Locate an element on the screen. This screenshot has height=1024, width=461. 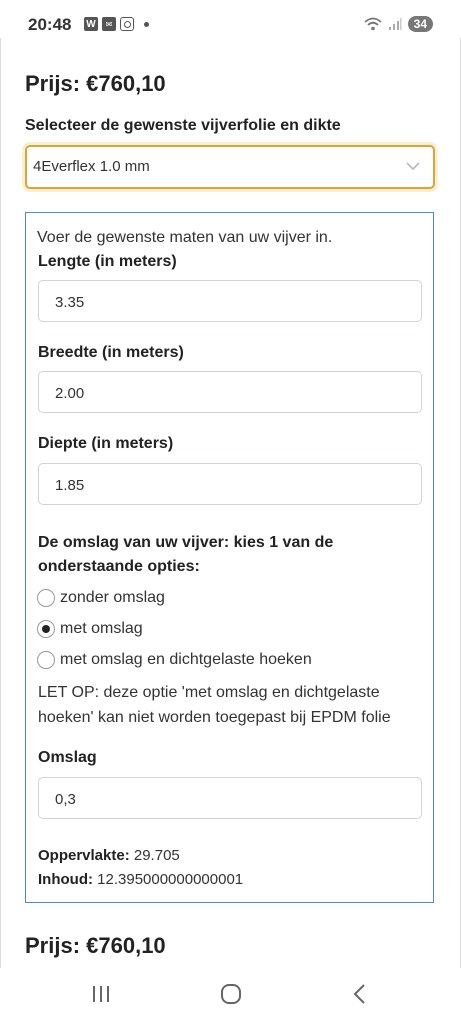
select-value: 4Everflex 1.0 mm is located at coordinates (91, 166).